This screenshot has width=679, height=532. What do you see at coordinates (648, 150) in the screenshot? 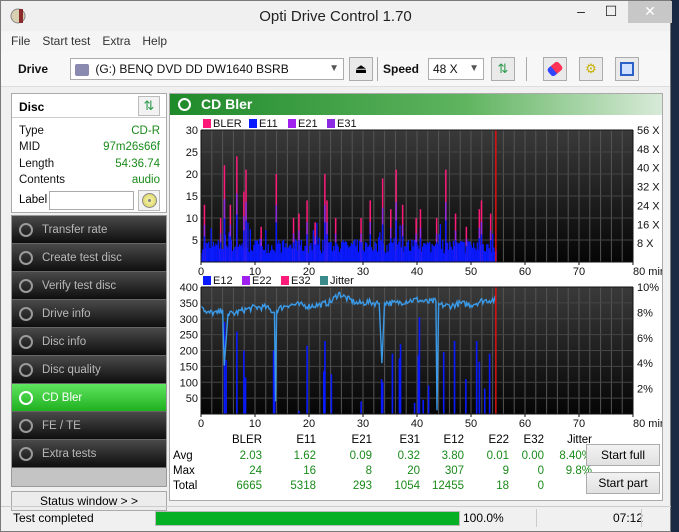
I see `y2-tick-label: 48 X` at bounding box center [648, 150].